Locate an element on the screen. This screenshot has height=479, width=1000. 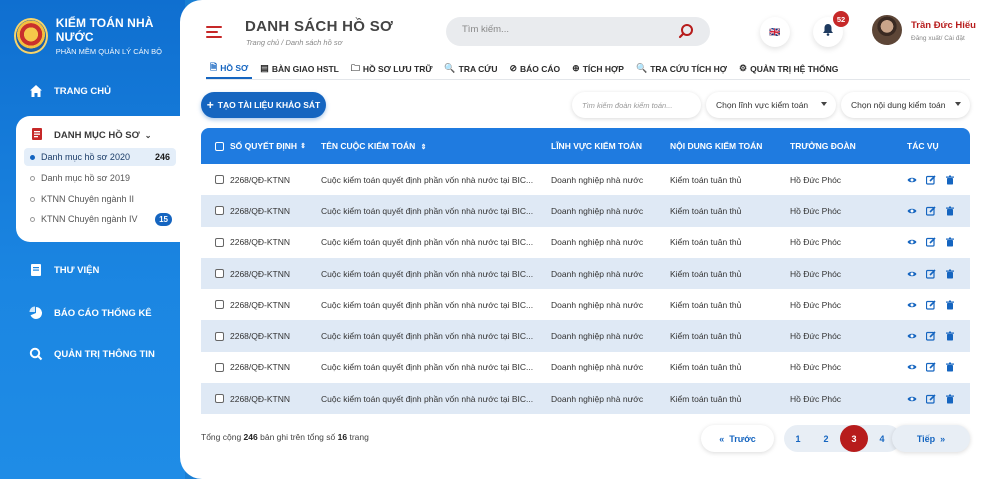
submenu-item: KTNN Chuyên ngành IV 15 is located at coordinates (100, 219).